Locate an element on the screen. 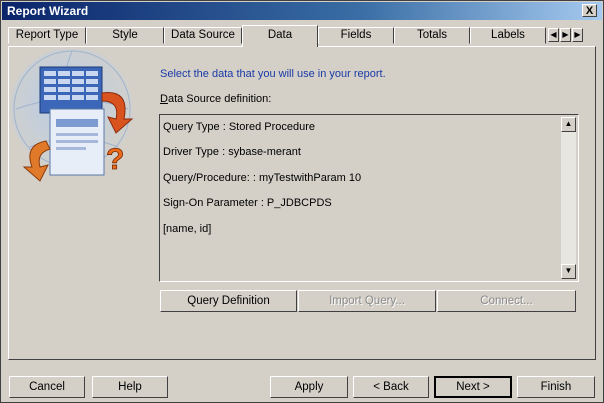 Image resolution: width=604 pixels, height=403 pixels. definition-line: [name, id] is located at coordinates (187, 229).